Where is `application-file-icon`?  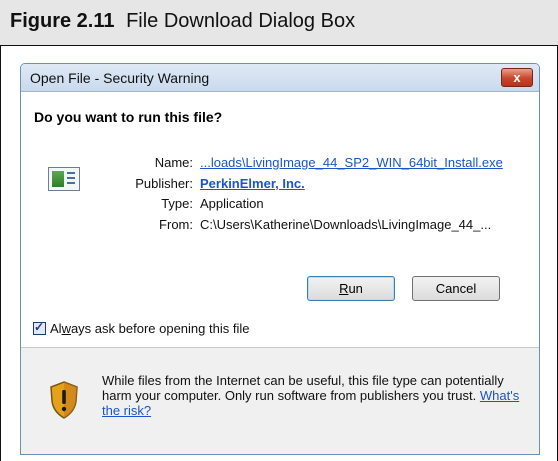
application-file-icon is located at coordinates (64, 179).